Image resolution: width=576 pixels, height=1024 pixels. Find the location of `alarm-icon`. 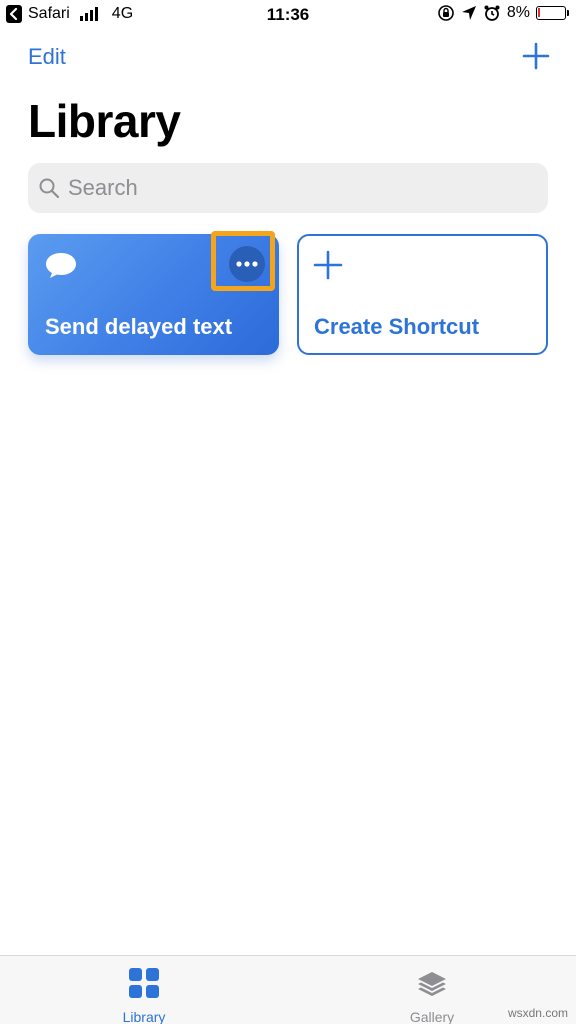

alarm-icon is located at coordinates (492, 13).